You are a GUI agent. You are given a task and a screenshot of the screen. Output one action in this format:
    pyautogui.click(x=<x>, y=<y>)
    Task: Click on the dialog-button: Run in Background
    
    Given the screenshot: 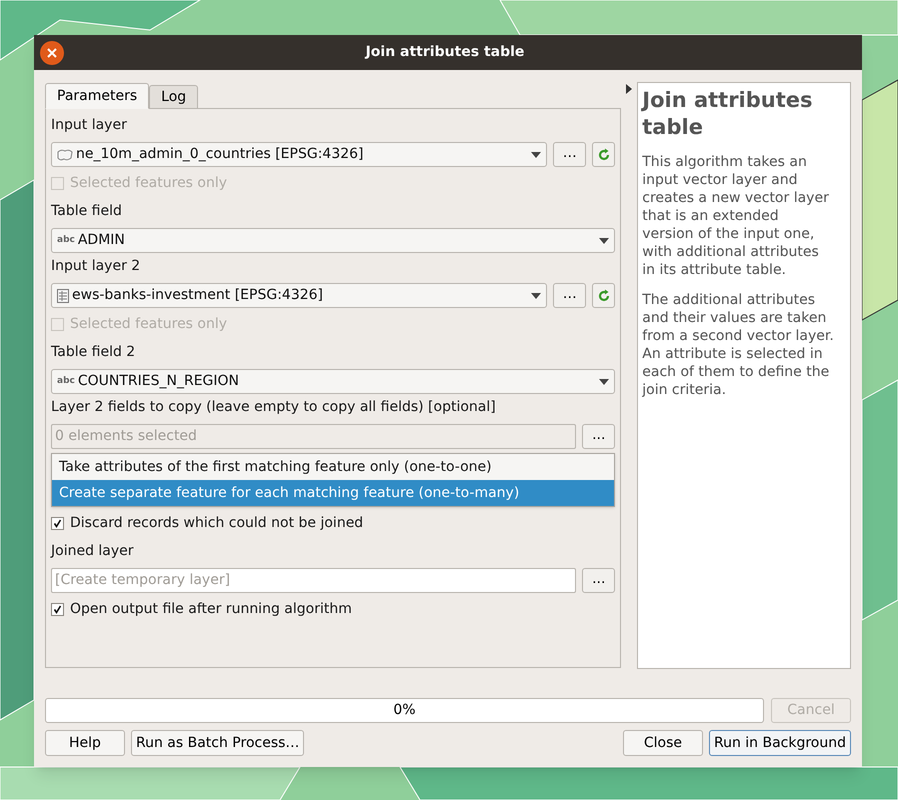 What is the action you would take?
    pyautogui.click(x=779, y=743)
    